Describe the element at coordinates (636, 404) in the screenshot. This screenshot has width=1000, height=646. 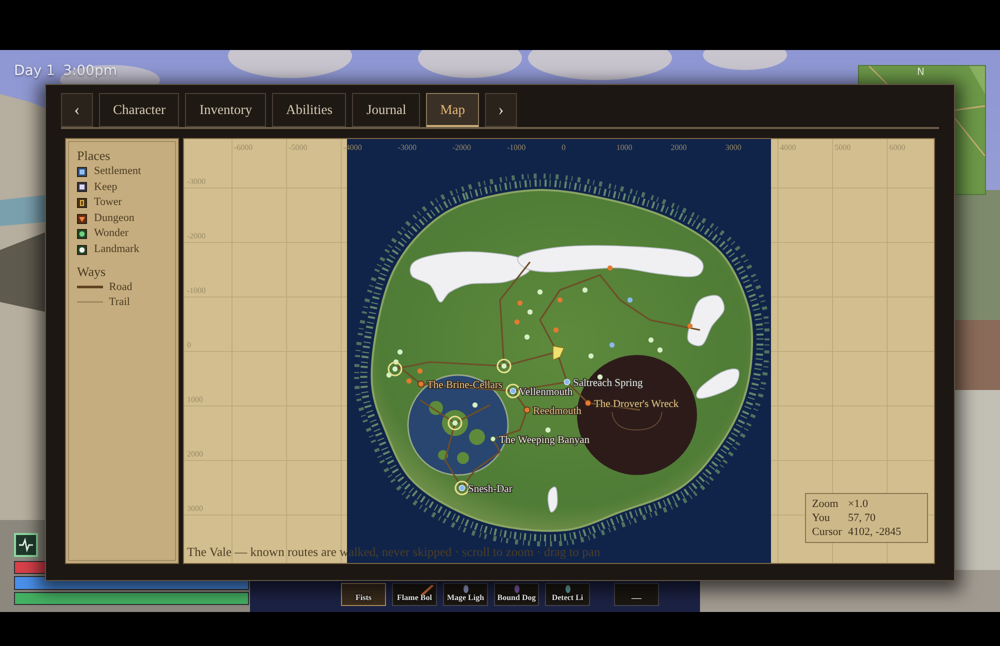
I see `place-label: The Drover's Wreck` at that location.